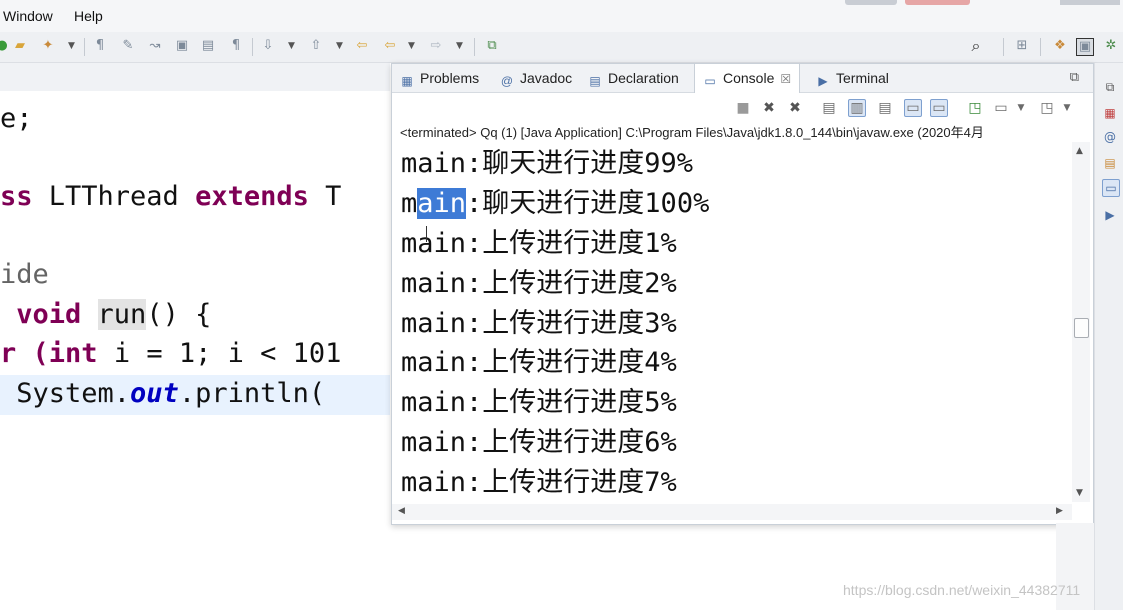 The width and height of the screenshot is (1123, 610). Describe the element at coordinates (1081, 328) in the screenshot. I see `scrollbar-thumb` at that location.